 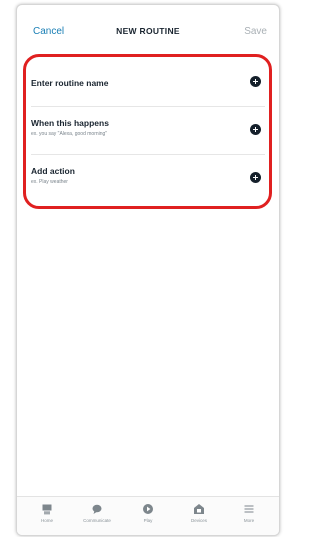 What do you see at coordinates (46, 520) in the screenshot?
I see `nav-label: Home` at bounding box center [46, 520].